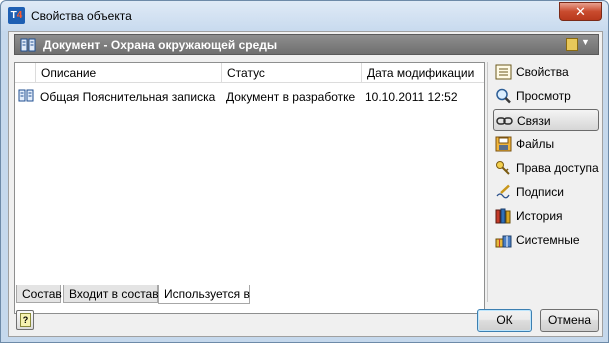  What do you see at coordinates (304, 16) in the screenshot?
I see `title-bar: T4 Свойства объекта ✕` at bounding box center [304, 16].